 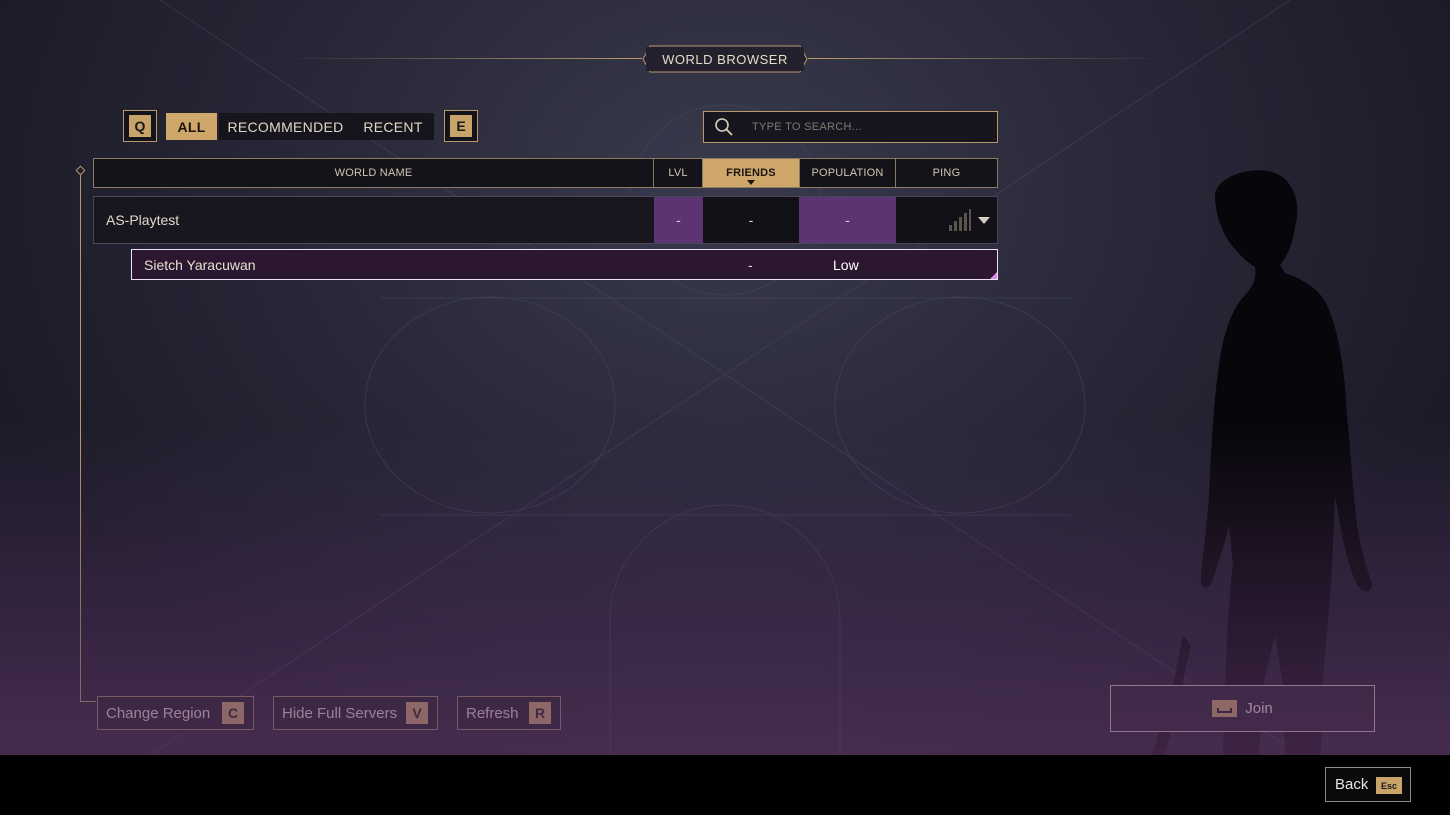 What do you see at coordinates (751, 220) in the screenshot?
I see `group-friends: -` at bounding box center [751, 220].